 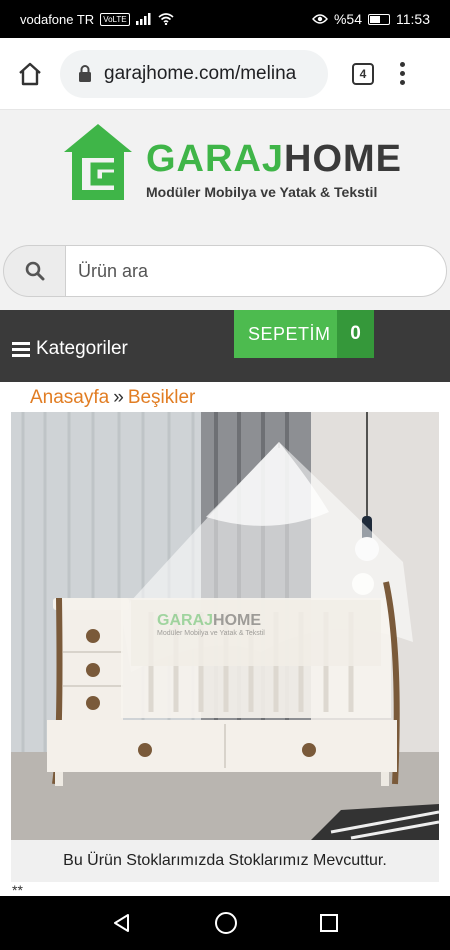 I want to click on search-icon, so click(x=34, y=271).